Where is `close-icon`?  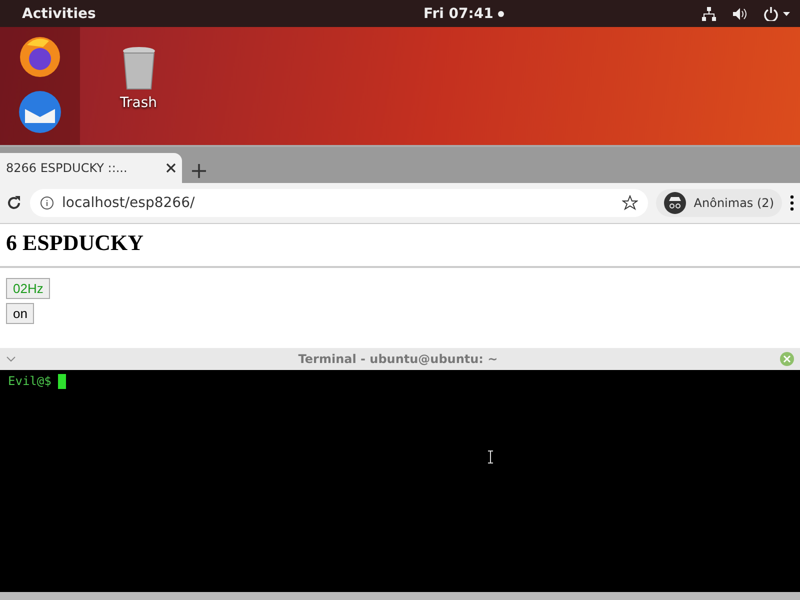
close-icon is located at coordinates (171, 168).